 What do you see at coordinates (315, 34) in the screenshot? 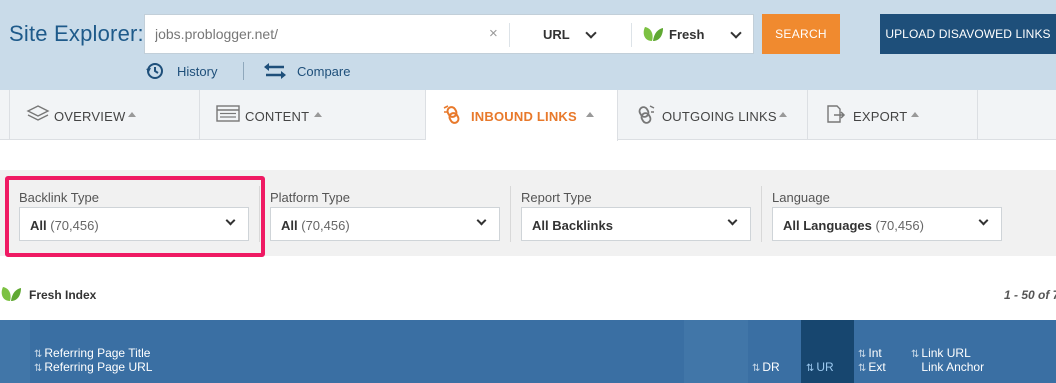
I see `url-search-input` at bounding box center [315, 34].